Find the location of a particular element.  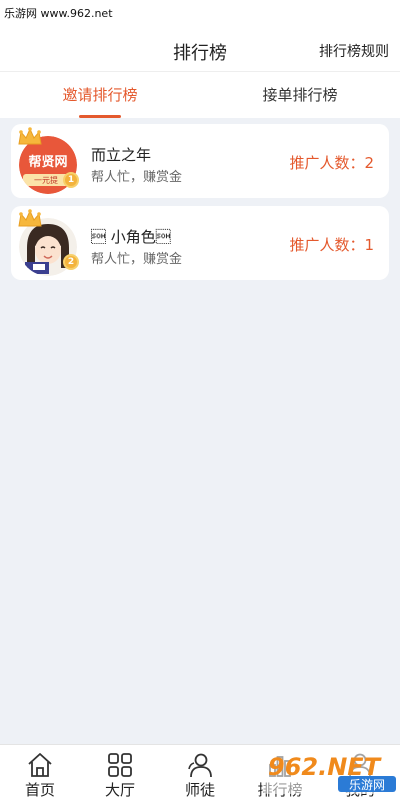

tab-invite-ranking: 邀请排行榜 is located at coordinates (100, 95).